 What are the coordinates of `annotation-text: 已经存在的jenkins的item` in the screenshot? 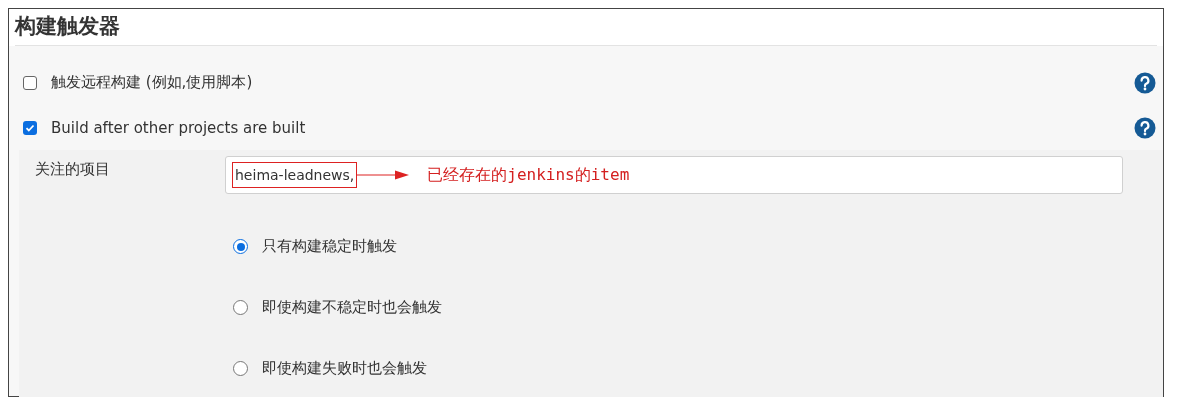 It's located at (528, 175).